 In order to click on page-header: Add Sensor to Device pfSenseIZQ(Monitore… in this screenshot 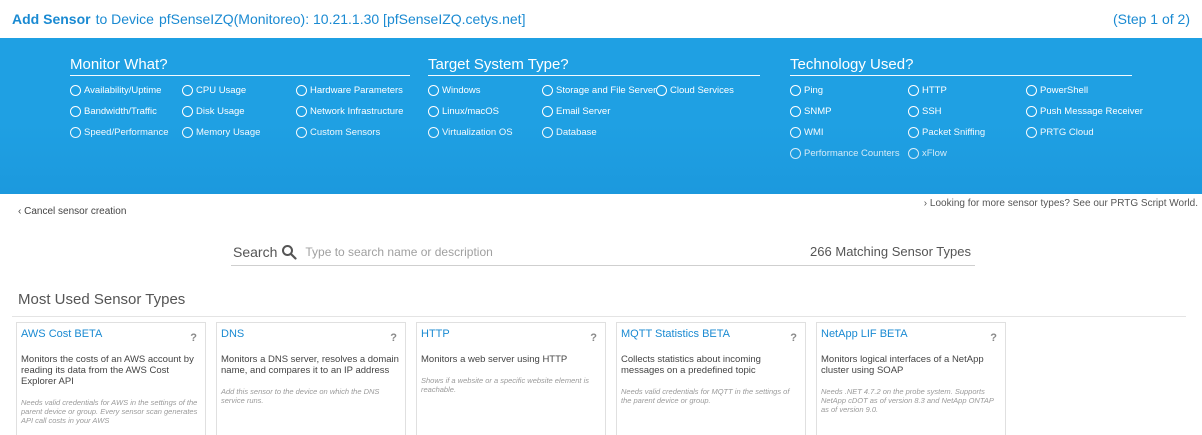, I will do `click(601, 19)`.